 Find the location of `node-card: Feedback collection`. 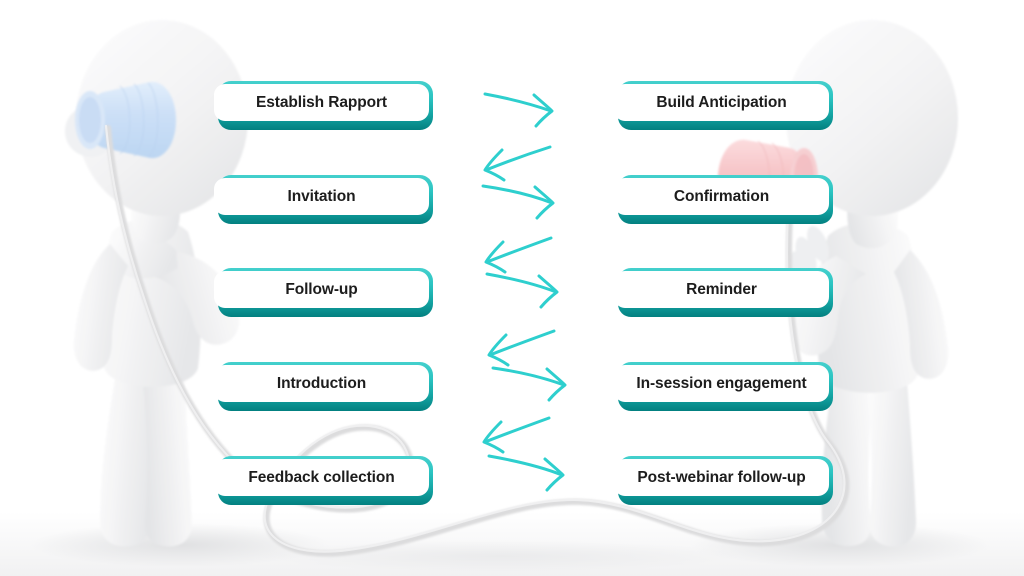

node-card: Feedback collection is located at coordinates (321, 477).